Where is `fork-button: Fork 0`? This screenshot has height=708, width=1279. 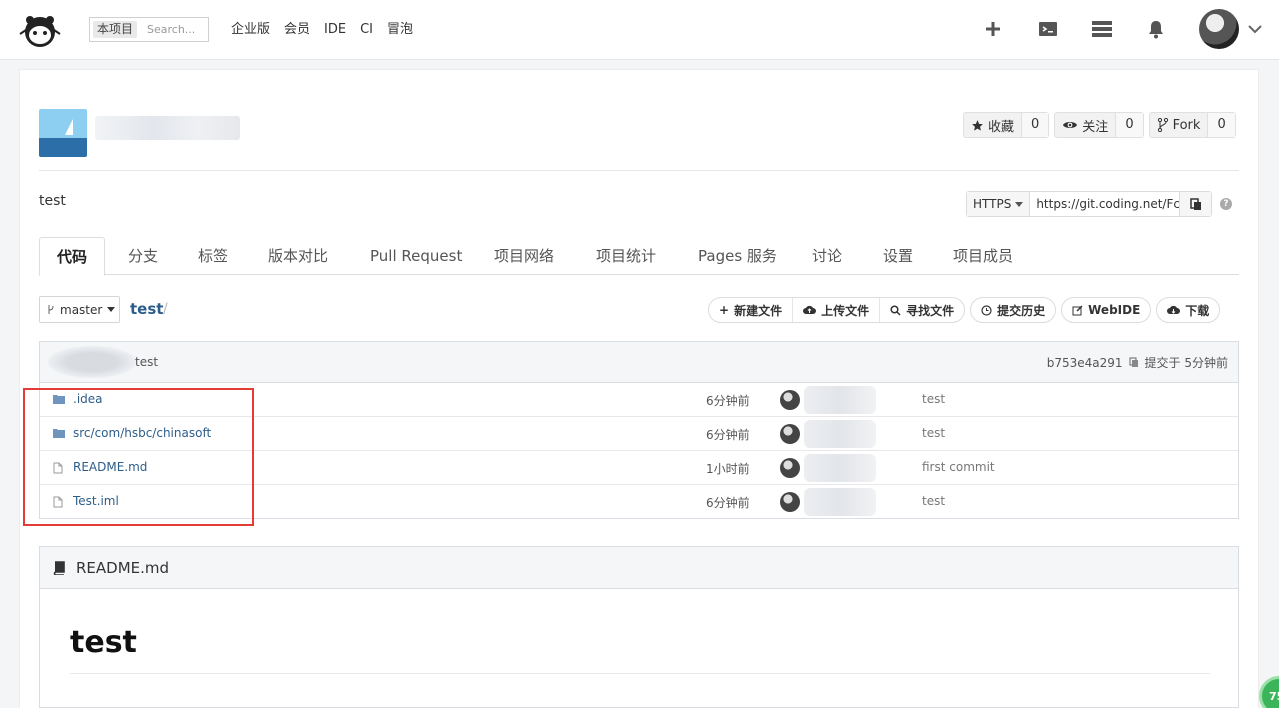 fork-button: Fork 0 is located at coordinates (1192, 125).